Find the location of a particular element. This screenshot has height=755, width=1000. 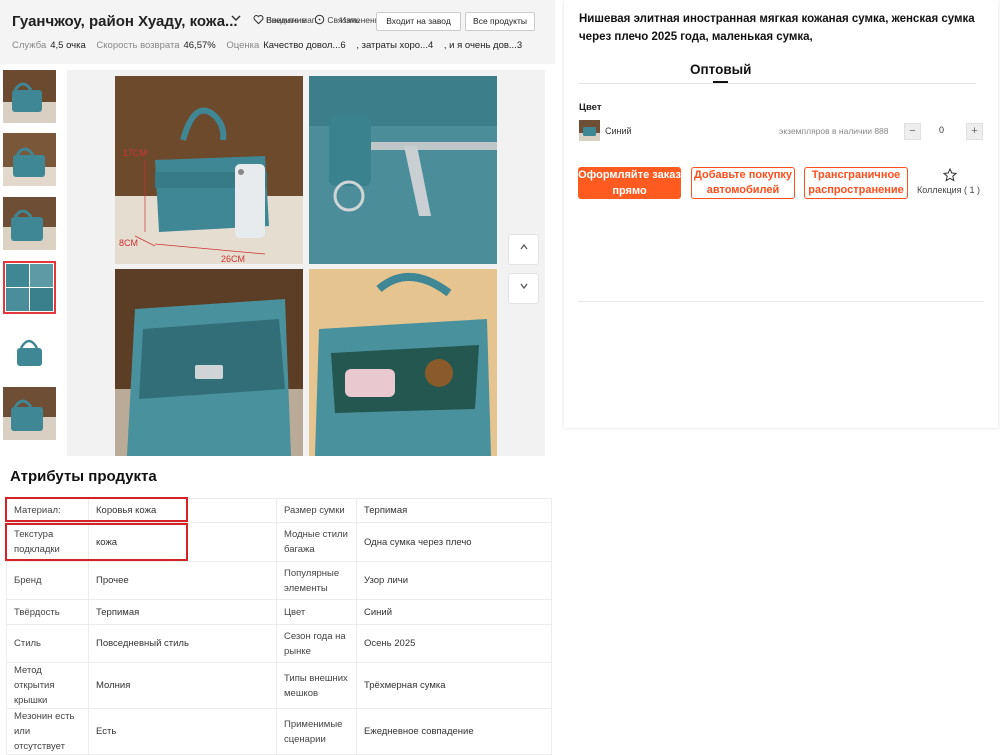

stat-label: Скорость возврата is located at coordinates (138, 45).